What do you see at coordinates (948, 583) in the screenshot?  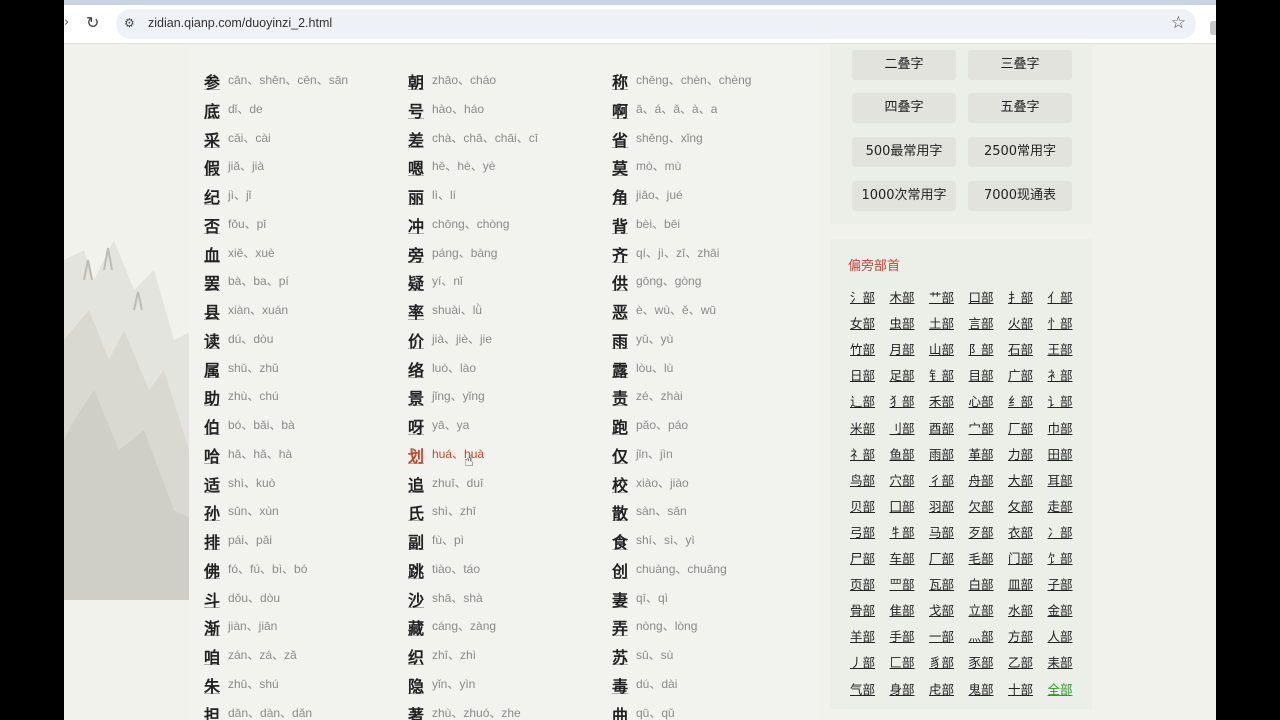 I see `radical-link: 瓦部` at bounding box center [948, 583].